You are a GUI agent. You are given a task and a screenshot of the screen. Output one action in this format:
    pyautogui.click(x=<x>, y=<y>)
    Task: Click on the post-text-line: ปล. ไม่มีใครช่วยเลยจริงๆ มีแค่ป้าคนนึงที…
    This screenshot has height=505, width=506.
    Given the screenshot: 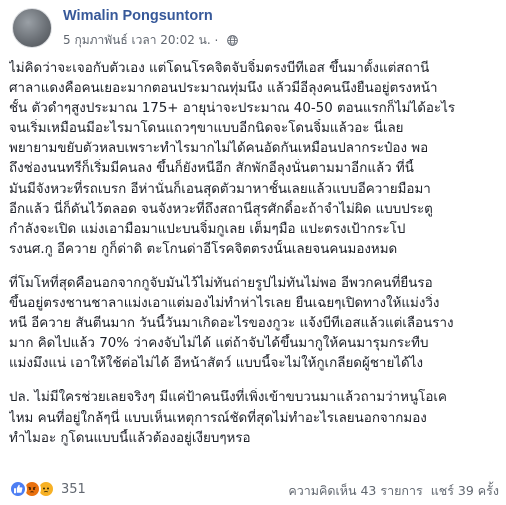 What is the action you would take?
    pyautogui.click(x=228, y=398)
    